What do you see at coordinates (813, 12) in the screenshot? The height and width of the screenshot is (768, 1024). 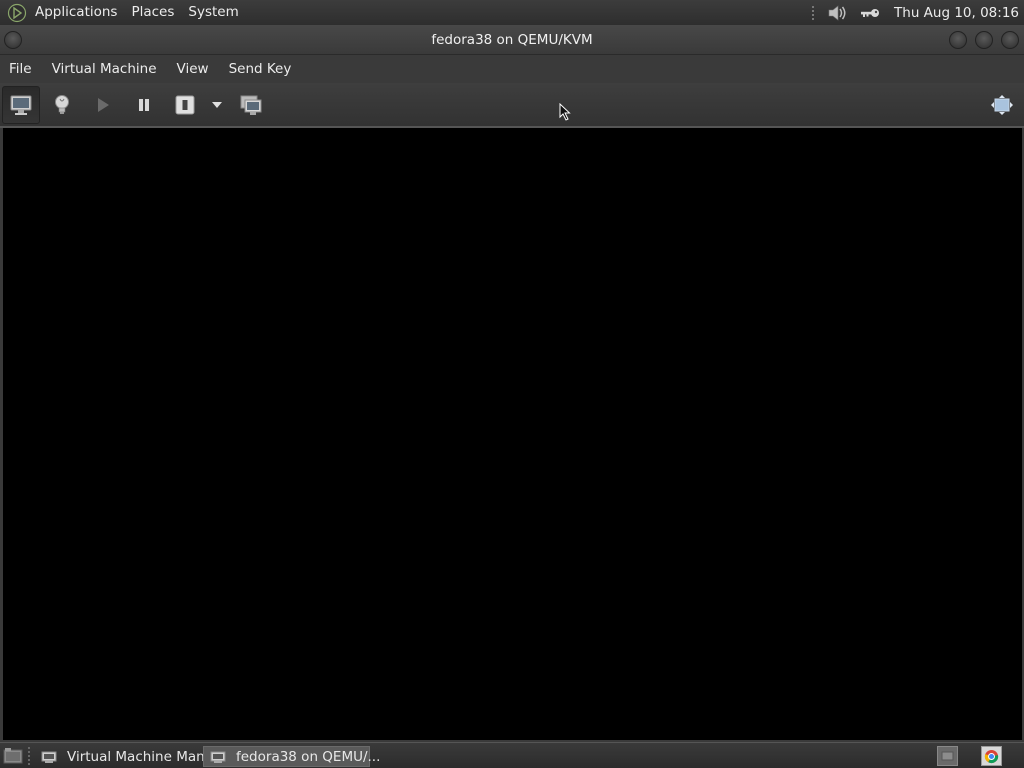 I see `panel-separator` at bounding box center [813, 12].